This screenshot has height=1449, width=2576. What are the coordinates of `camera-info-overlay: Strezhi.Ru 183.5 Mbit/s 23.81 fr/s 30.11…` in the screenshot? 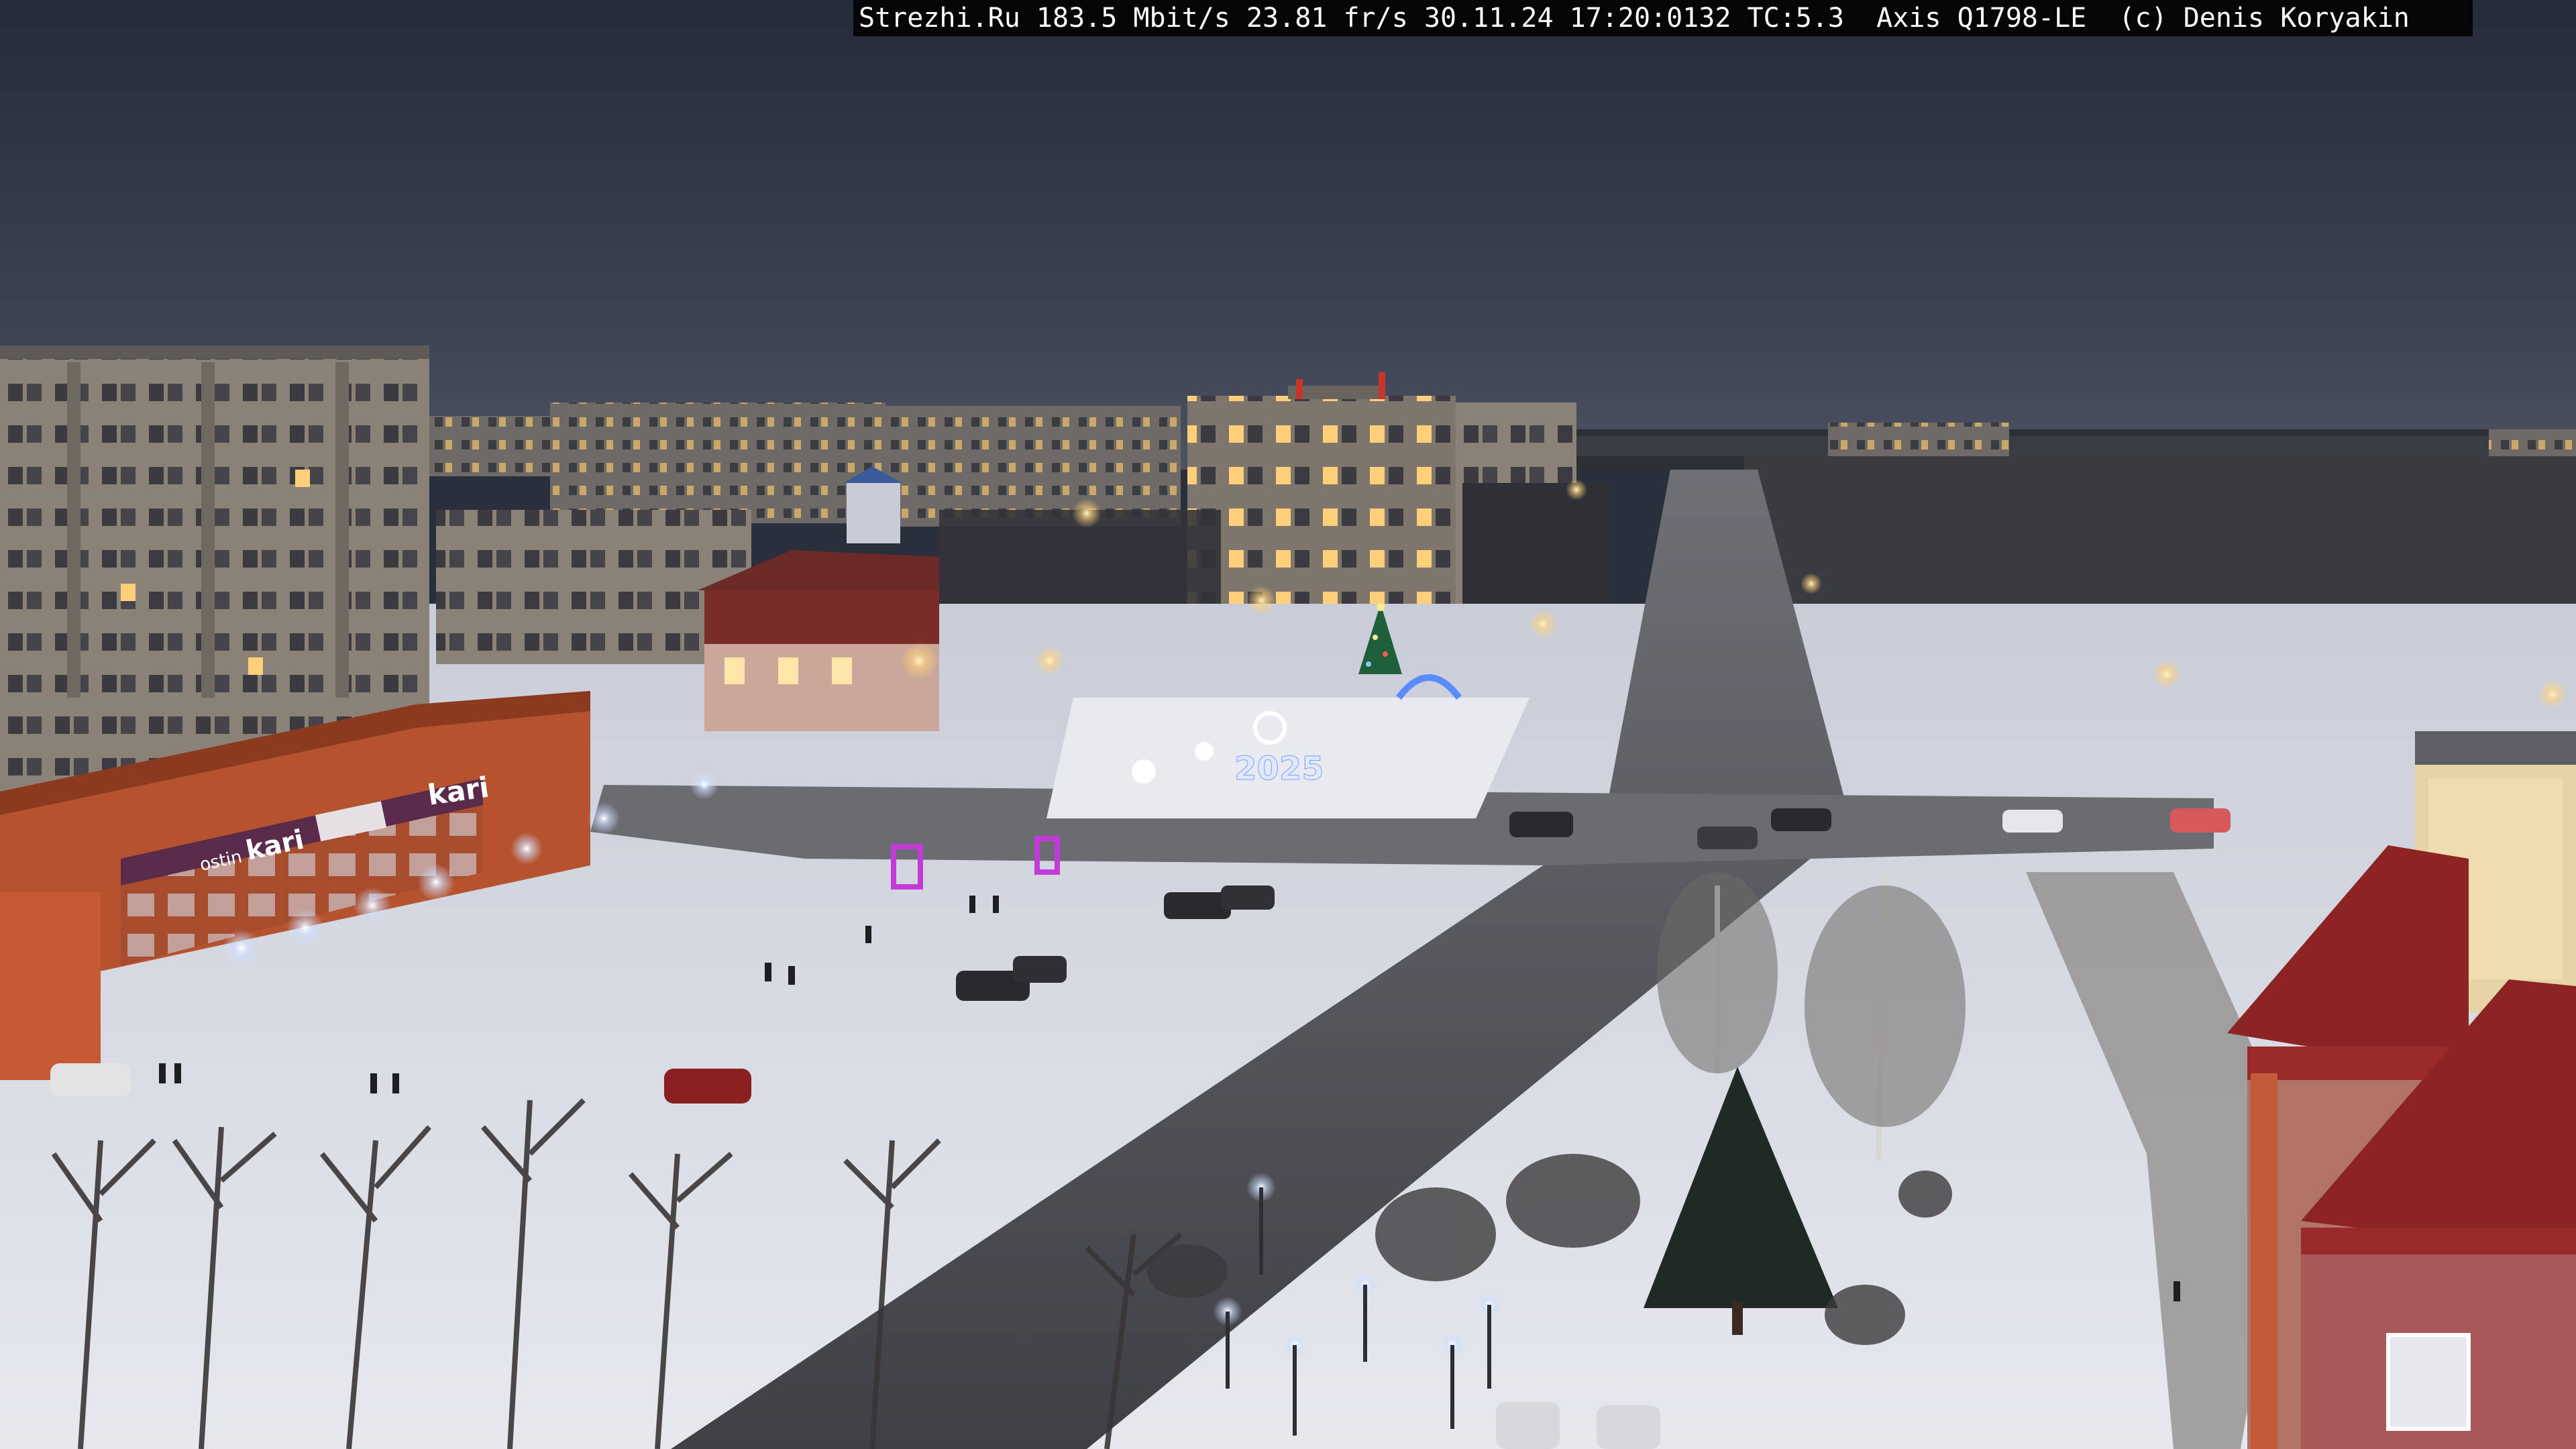 It's located at (1663, 18).